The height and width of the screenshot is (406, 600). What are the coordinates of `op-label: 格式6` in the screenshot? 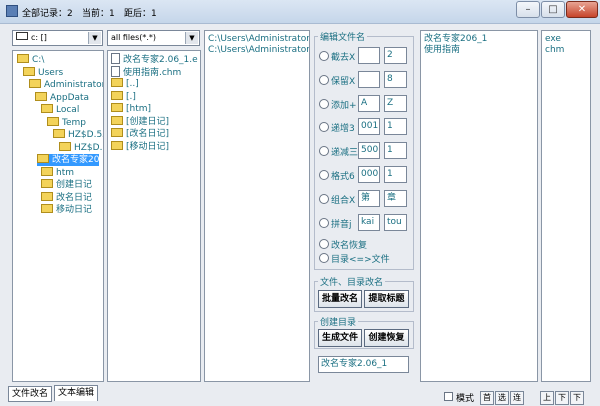 It's located at (343, 177).